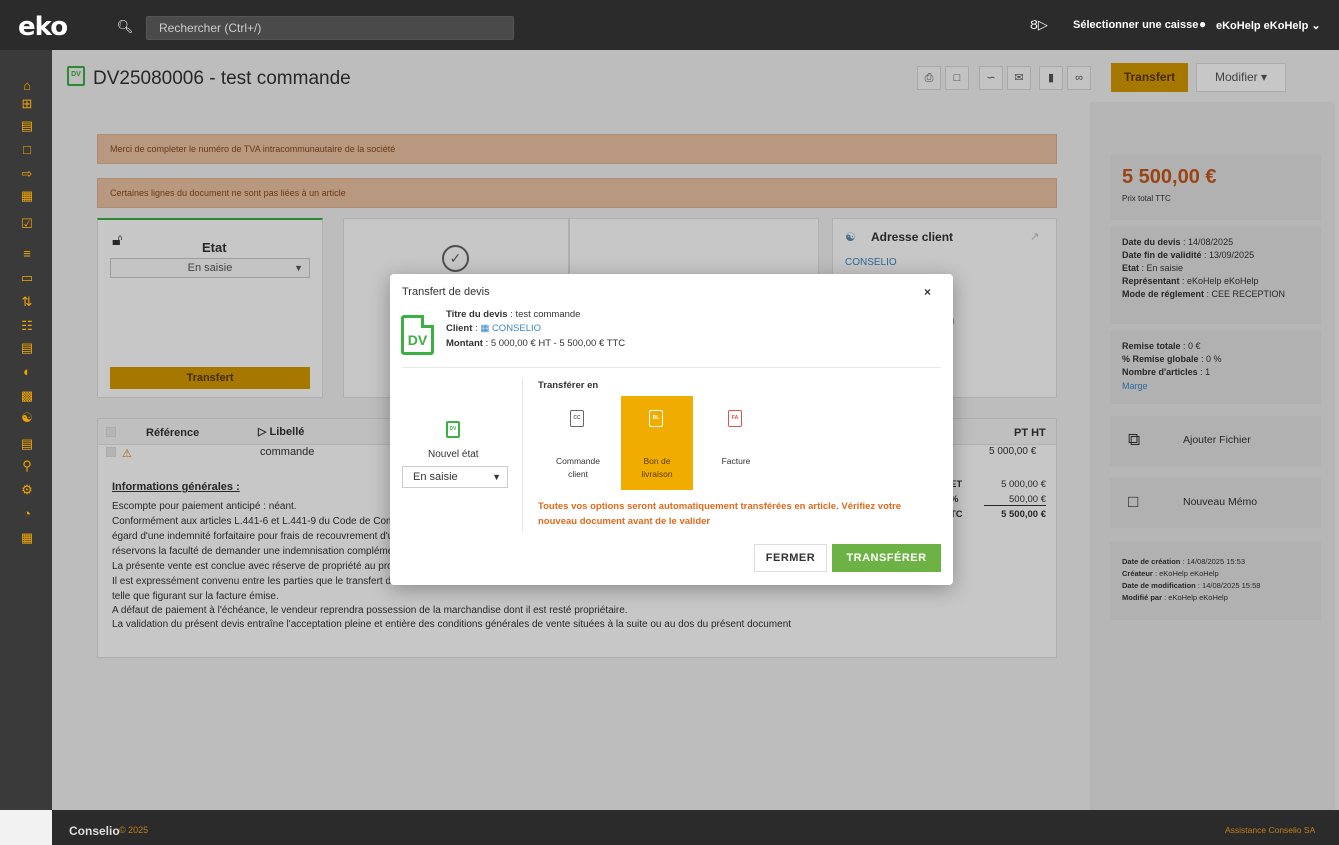 This screenshot has width=1339, height=845. I want to click on close-icon: ×, so click(927, 292).